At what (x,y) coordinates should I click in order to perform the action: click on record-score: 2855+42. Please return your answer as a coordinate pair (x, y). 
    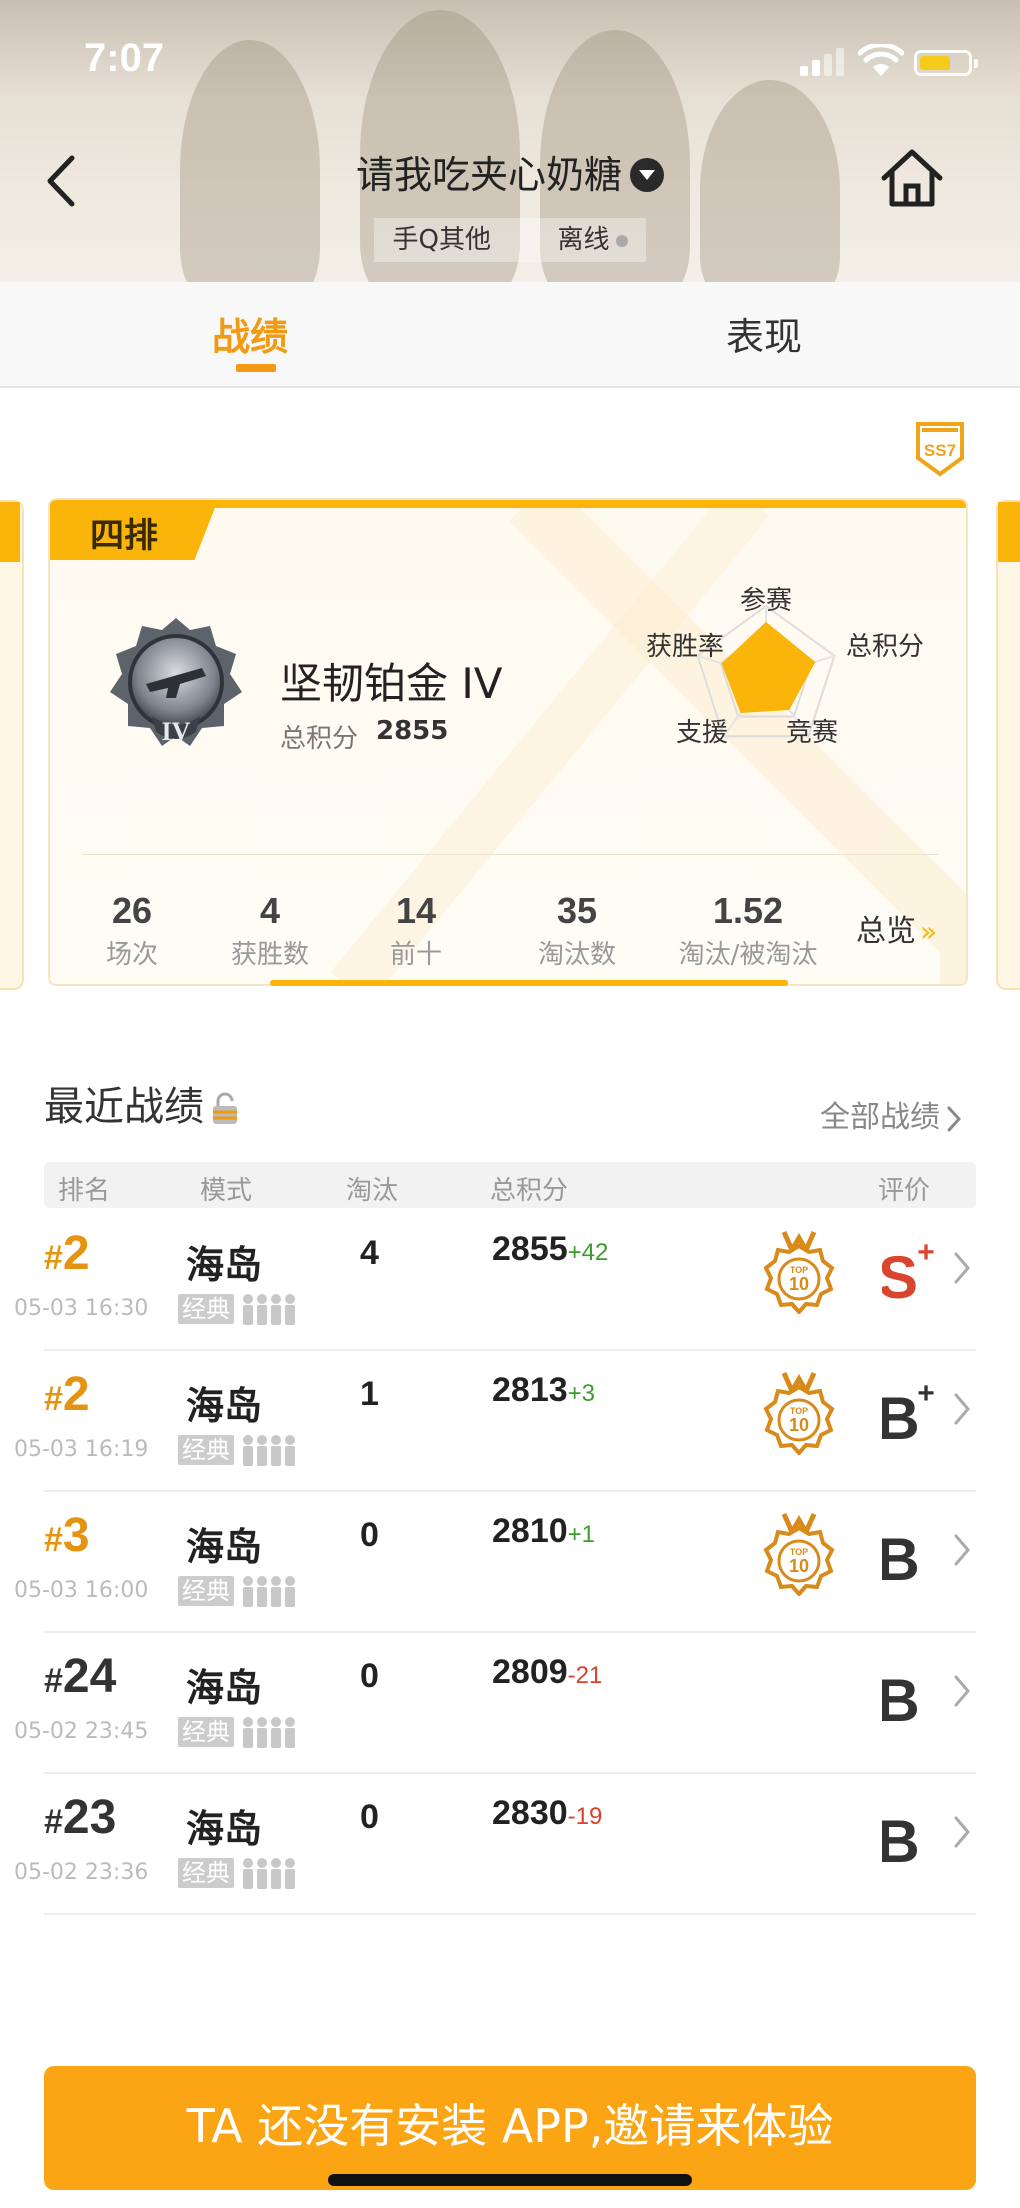
    Looking at the image, I should click on (550, 1249).